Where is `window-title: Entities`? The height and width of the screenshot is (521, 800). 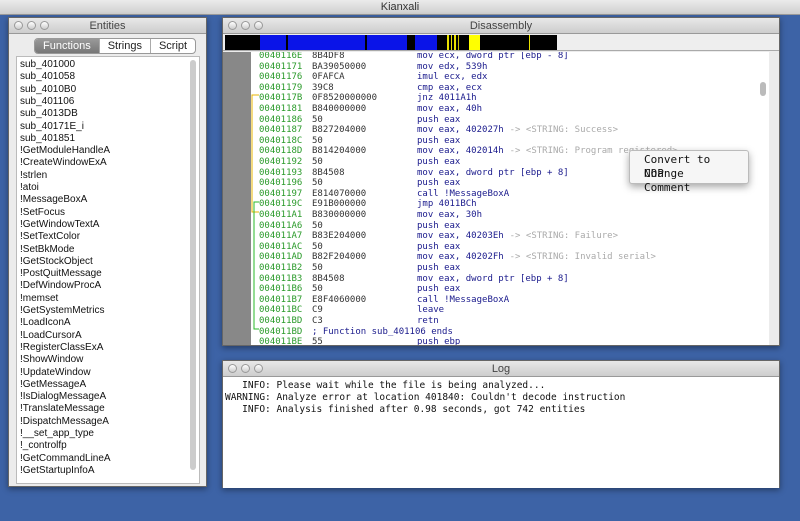 window-title: Entities is located at coordinates (107, 26).